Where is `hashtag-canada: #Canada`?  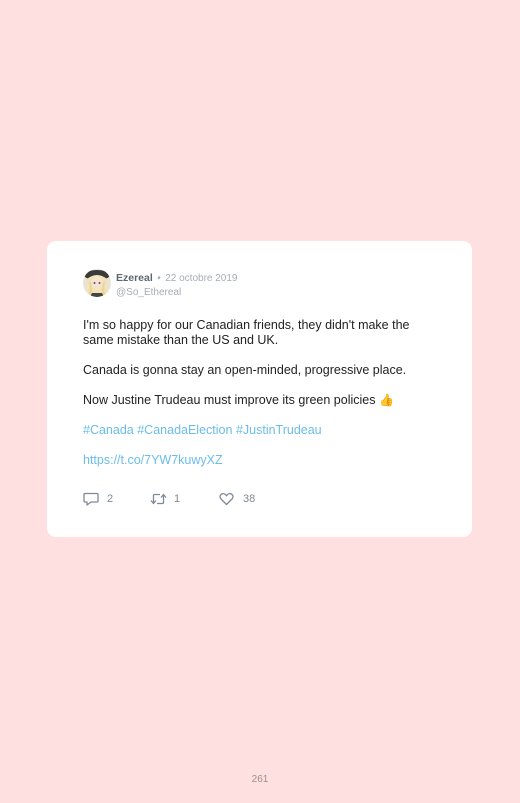 hashtag-canada: #Canada is located at coordinates (108, 430).